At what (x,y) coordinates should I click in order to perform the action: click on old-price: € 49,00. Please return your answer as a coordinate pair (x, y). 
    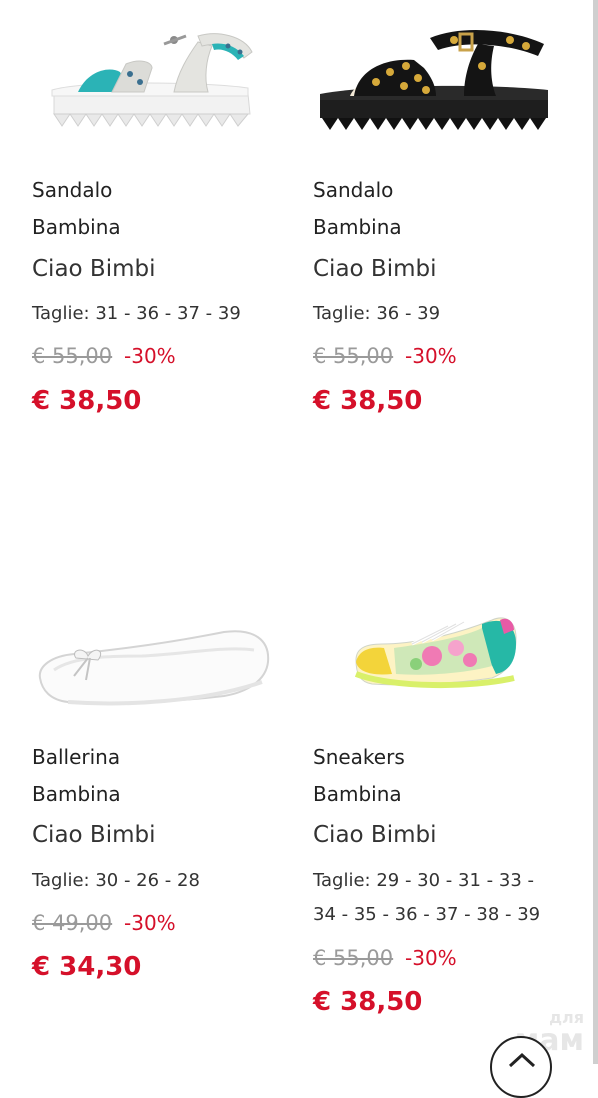
    Looking at the image, I should click on (72, 923).